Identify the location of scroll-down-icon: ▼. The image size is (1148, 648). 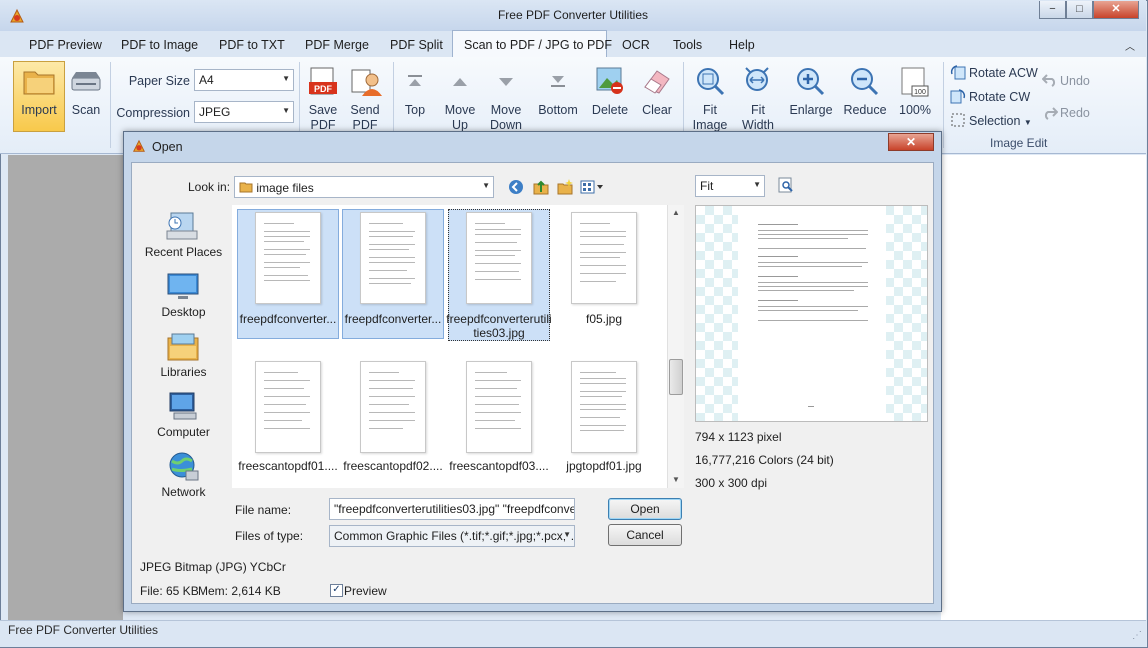
(676, 479).